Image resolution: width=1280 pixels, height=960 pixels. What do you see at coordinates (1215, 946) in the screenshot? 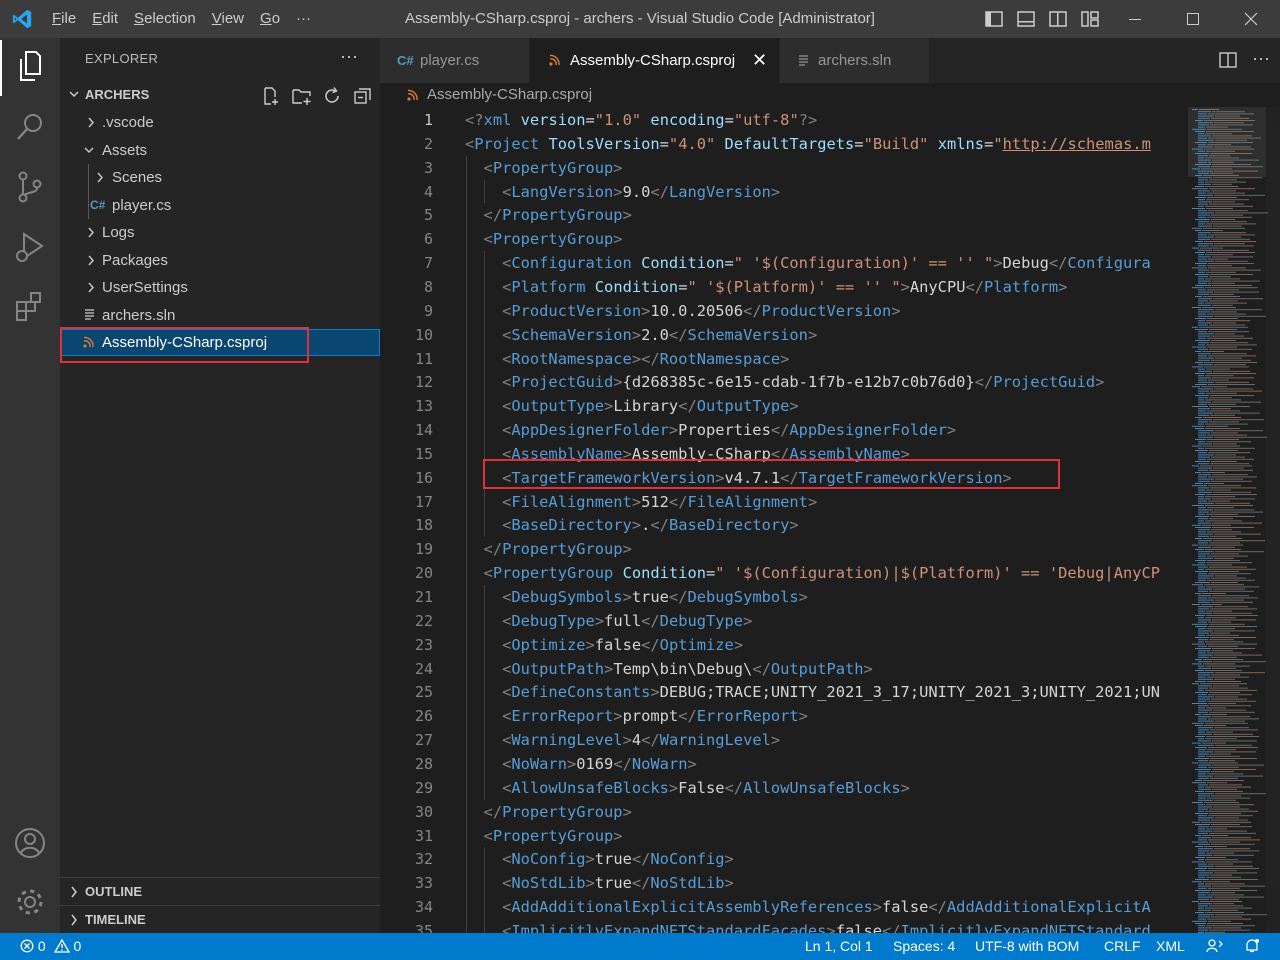
I see `feedback-icon` at bounding box center [1215, 946].